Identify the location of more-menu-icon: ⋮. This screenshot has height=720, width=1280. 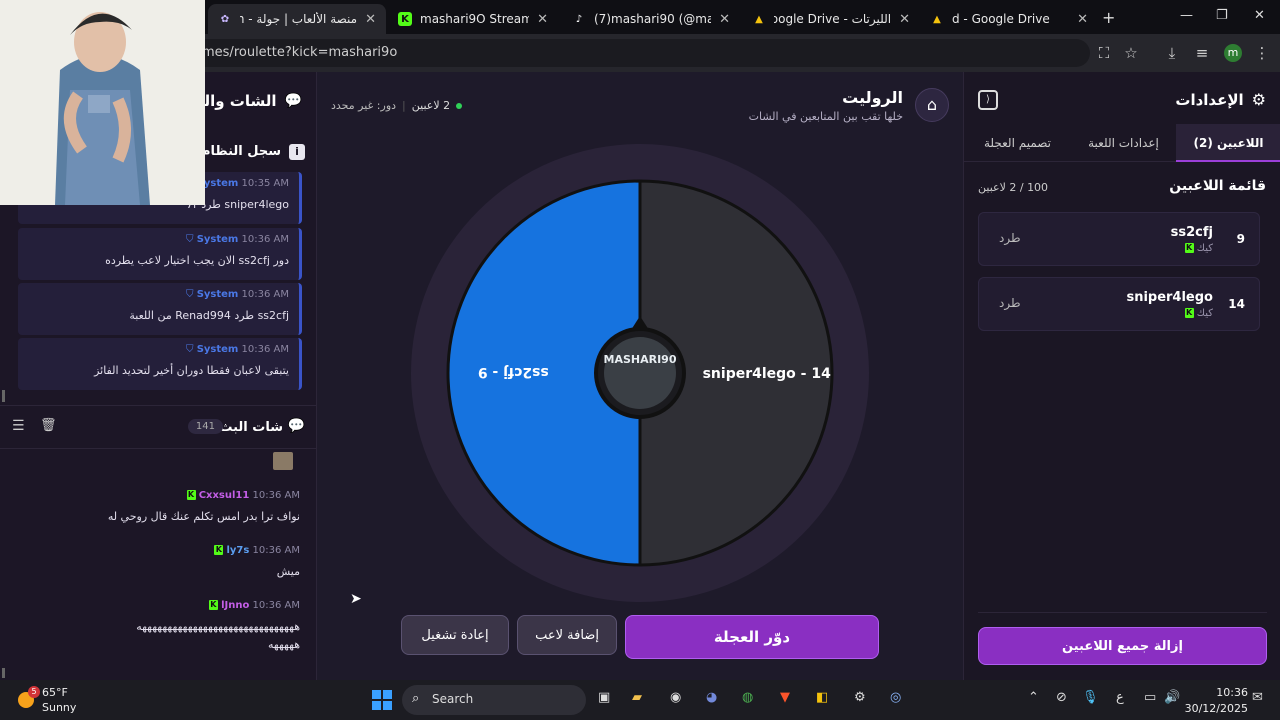
(1262, 53).